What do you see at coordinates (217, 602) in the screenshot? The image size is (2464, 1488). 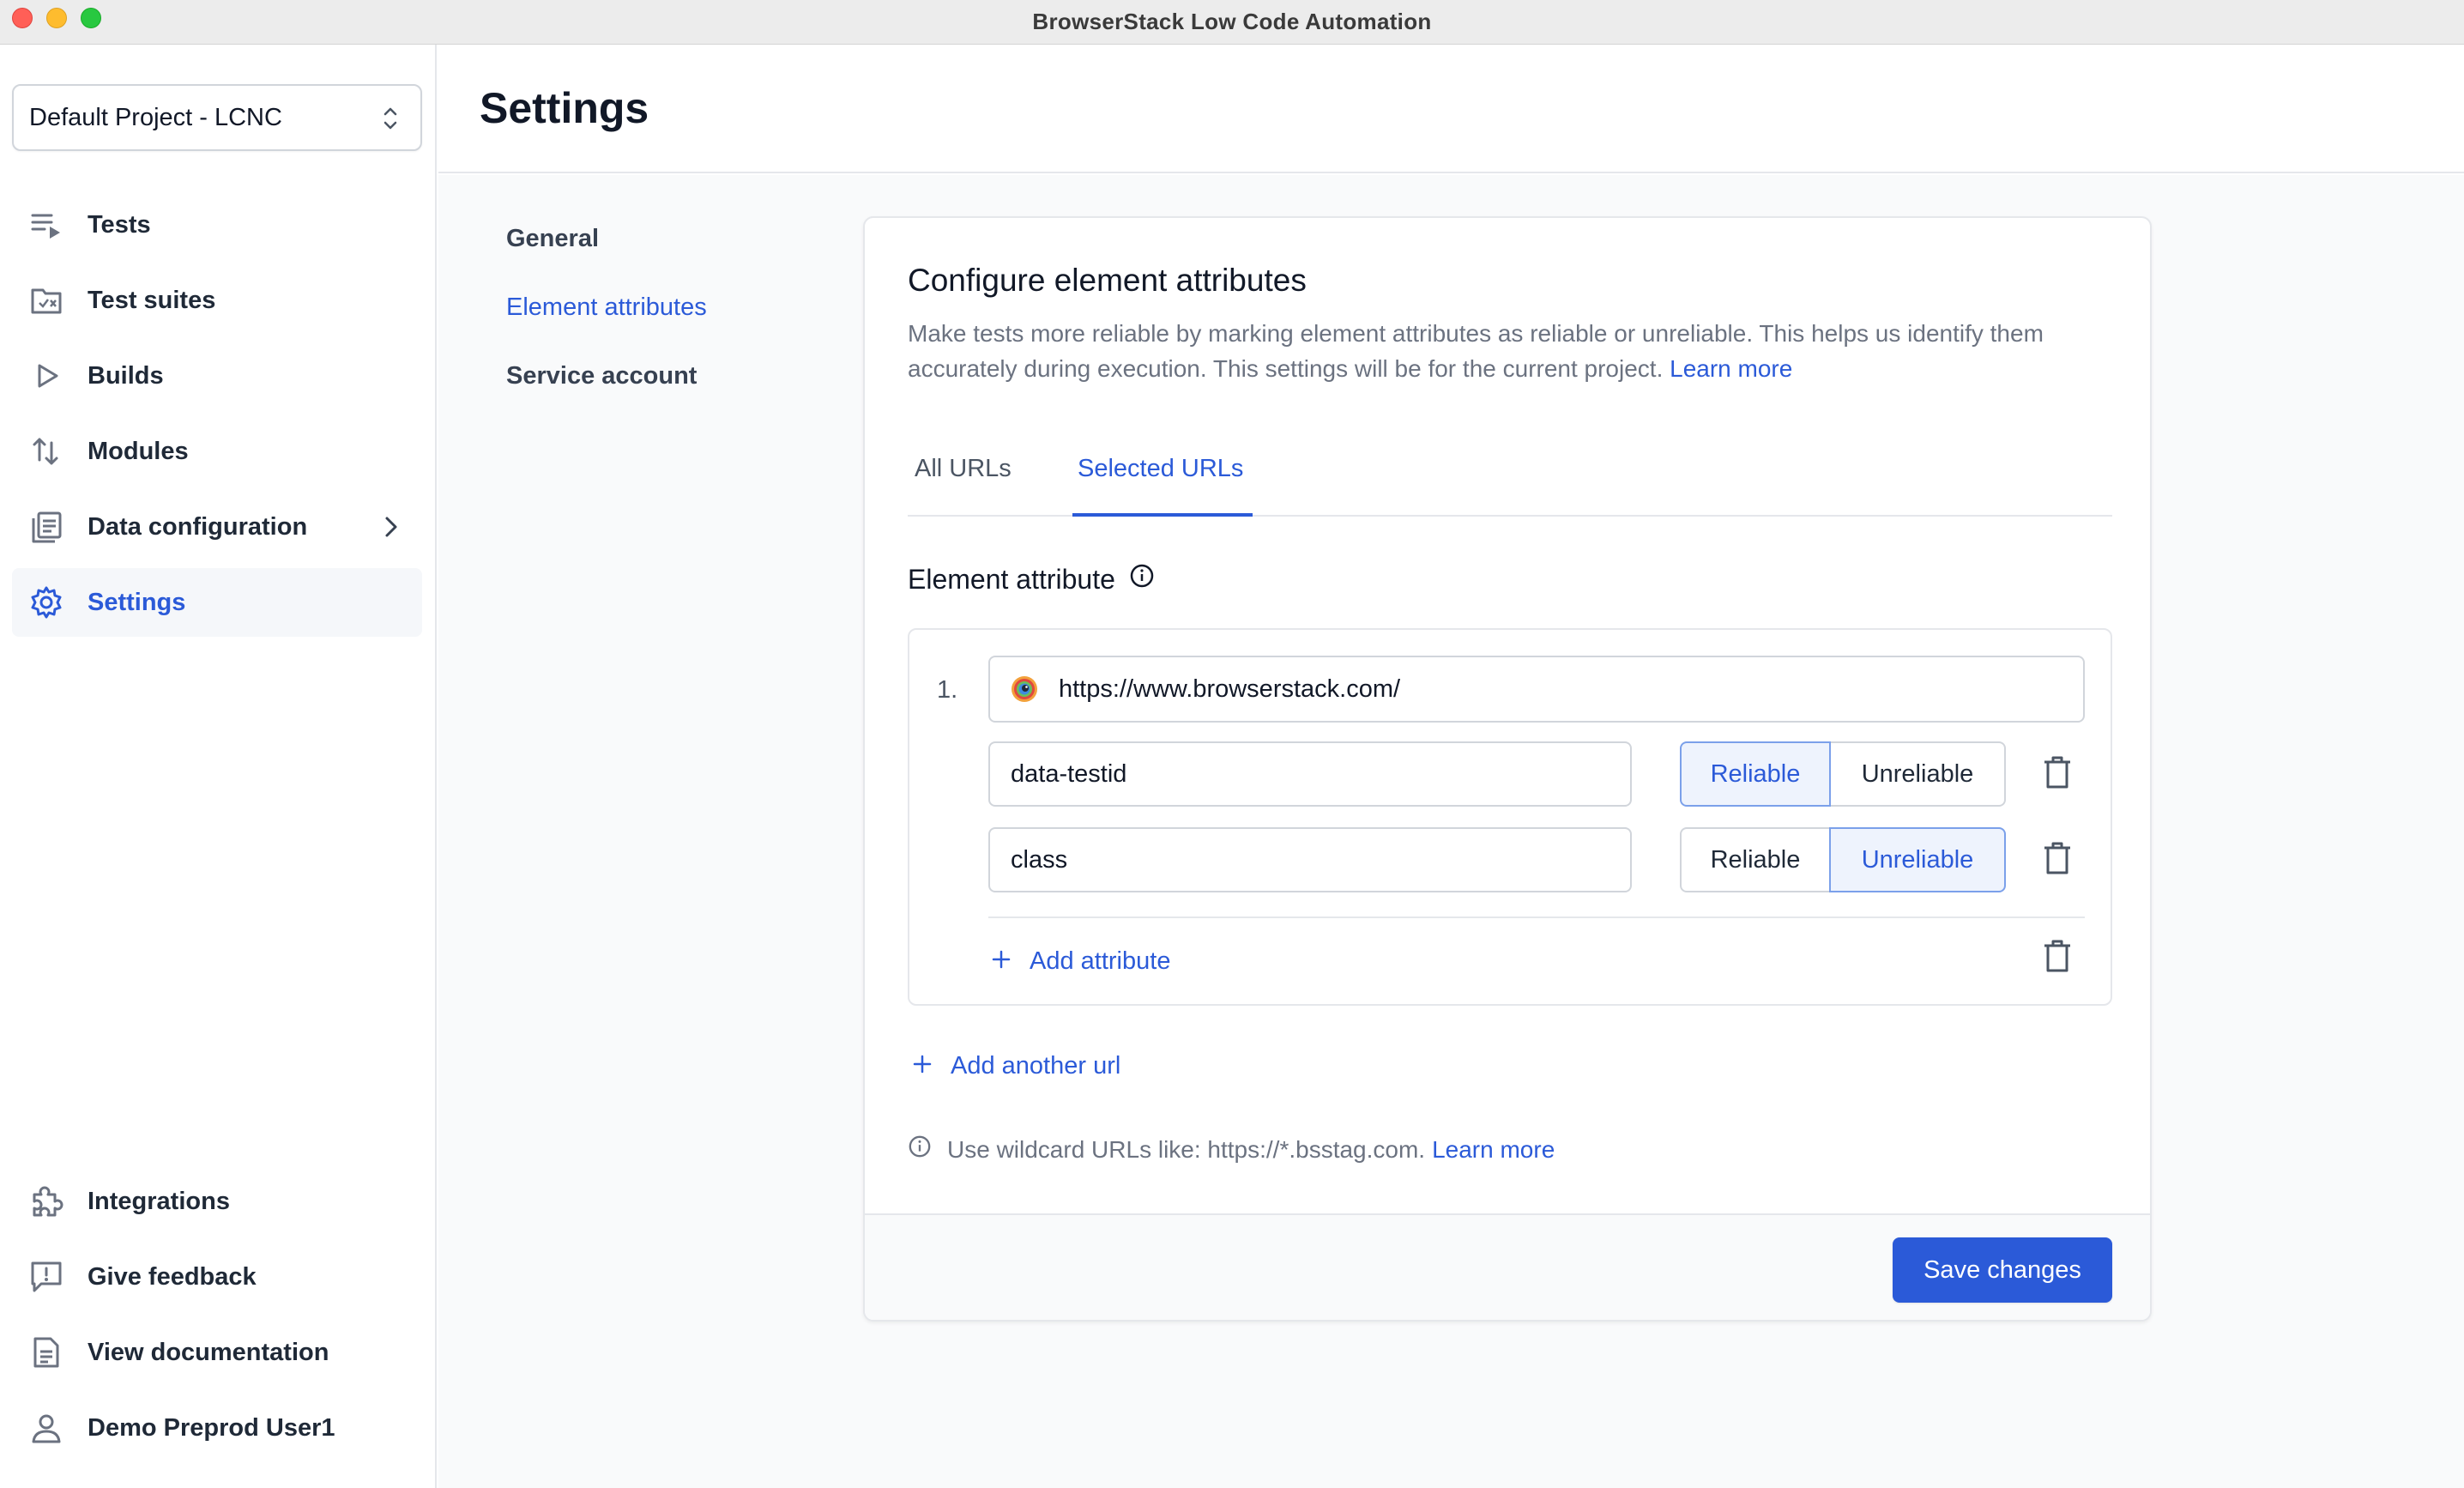 I see `sidebar-item-settings: Settings` at bounding box center [217, 602].